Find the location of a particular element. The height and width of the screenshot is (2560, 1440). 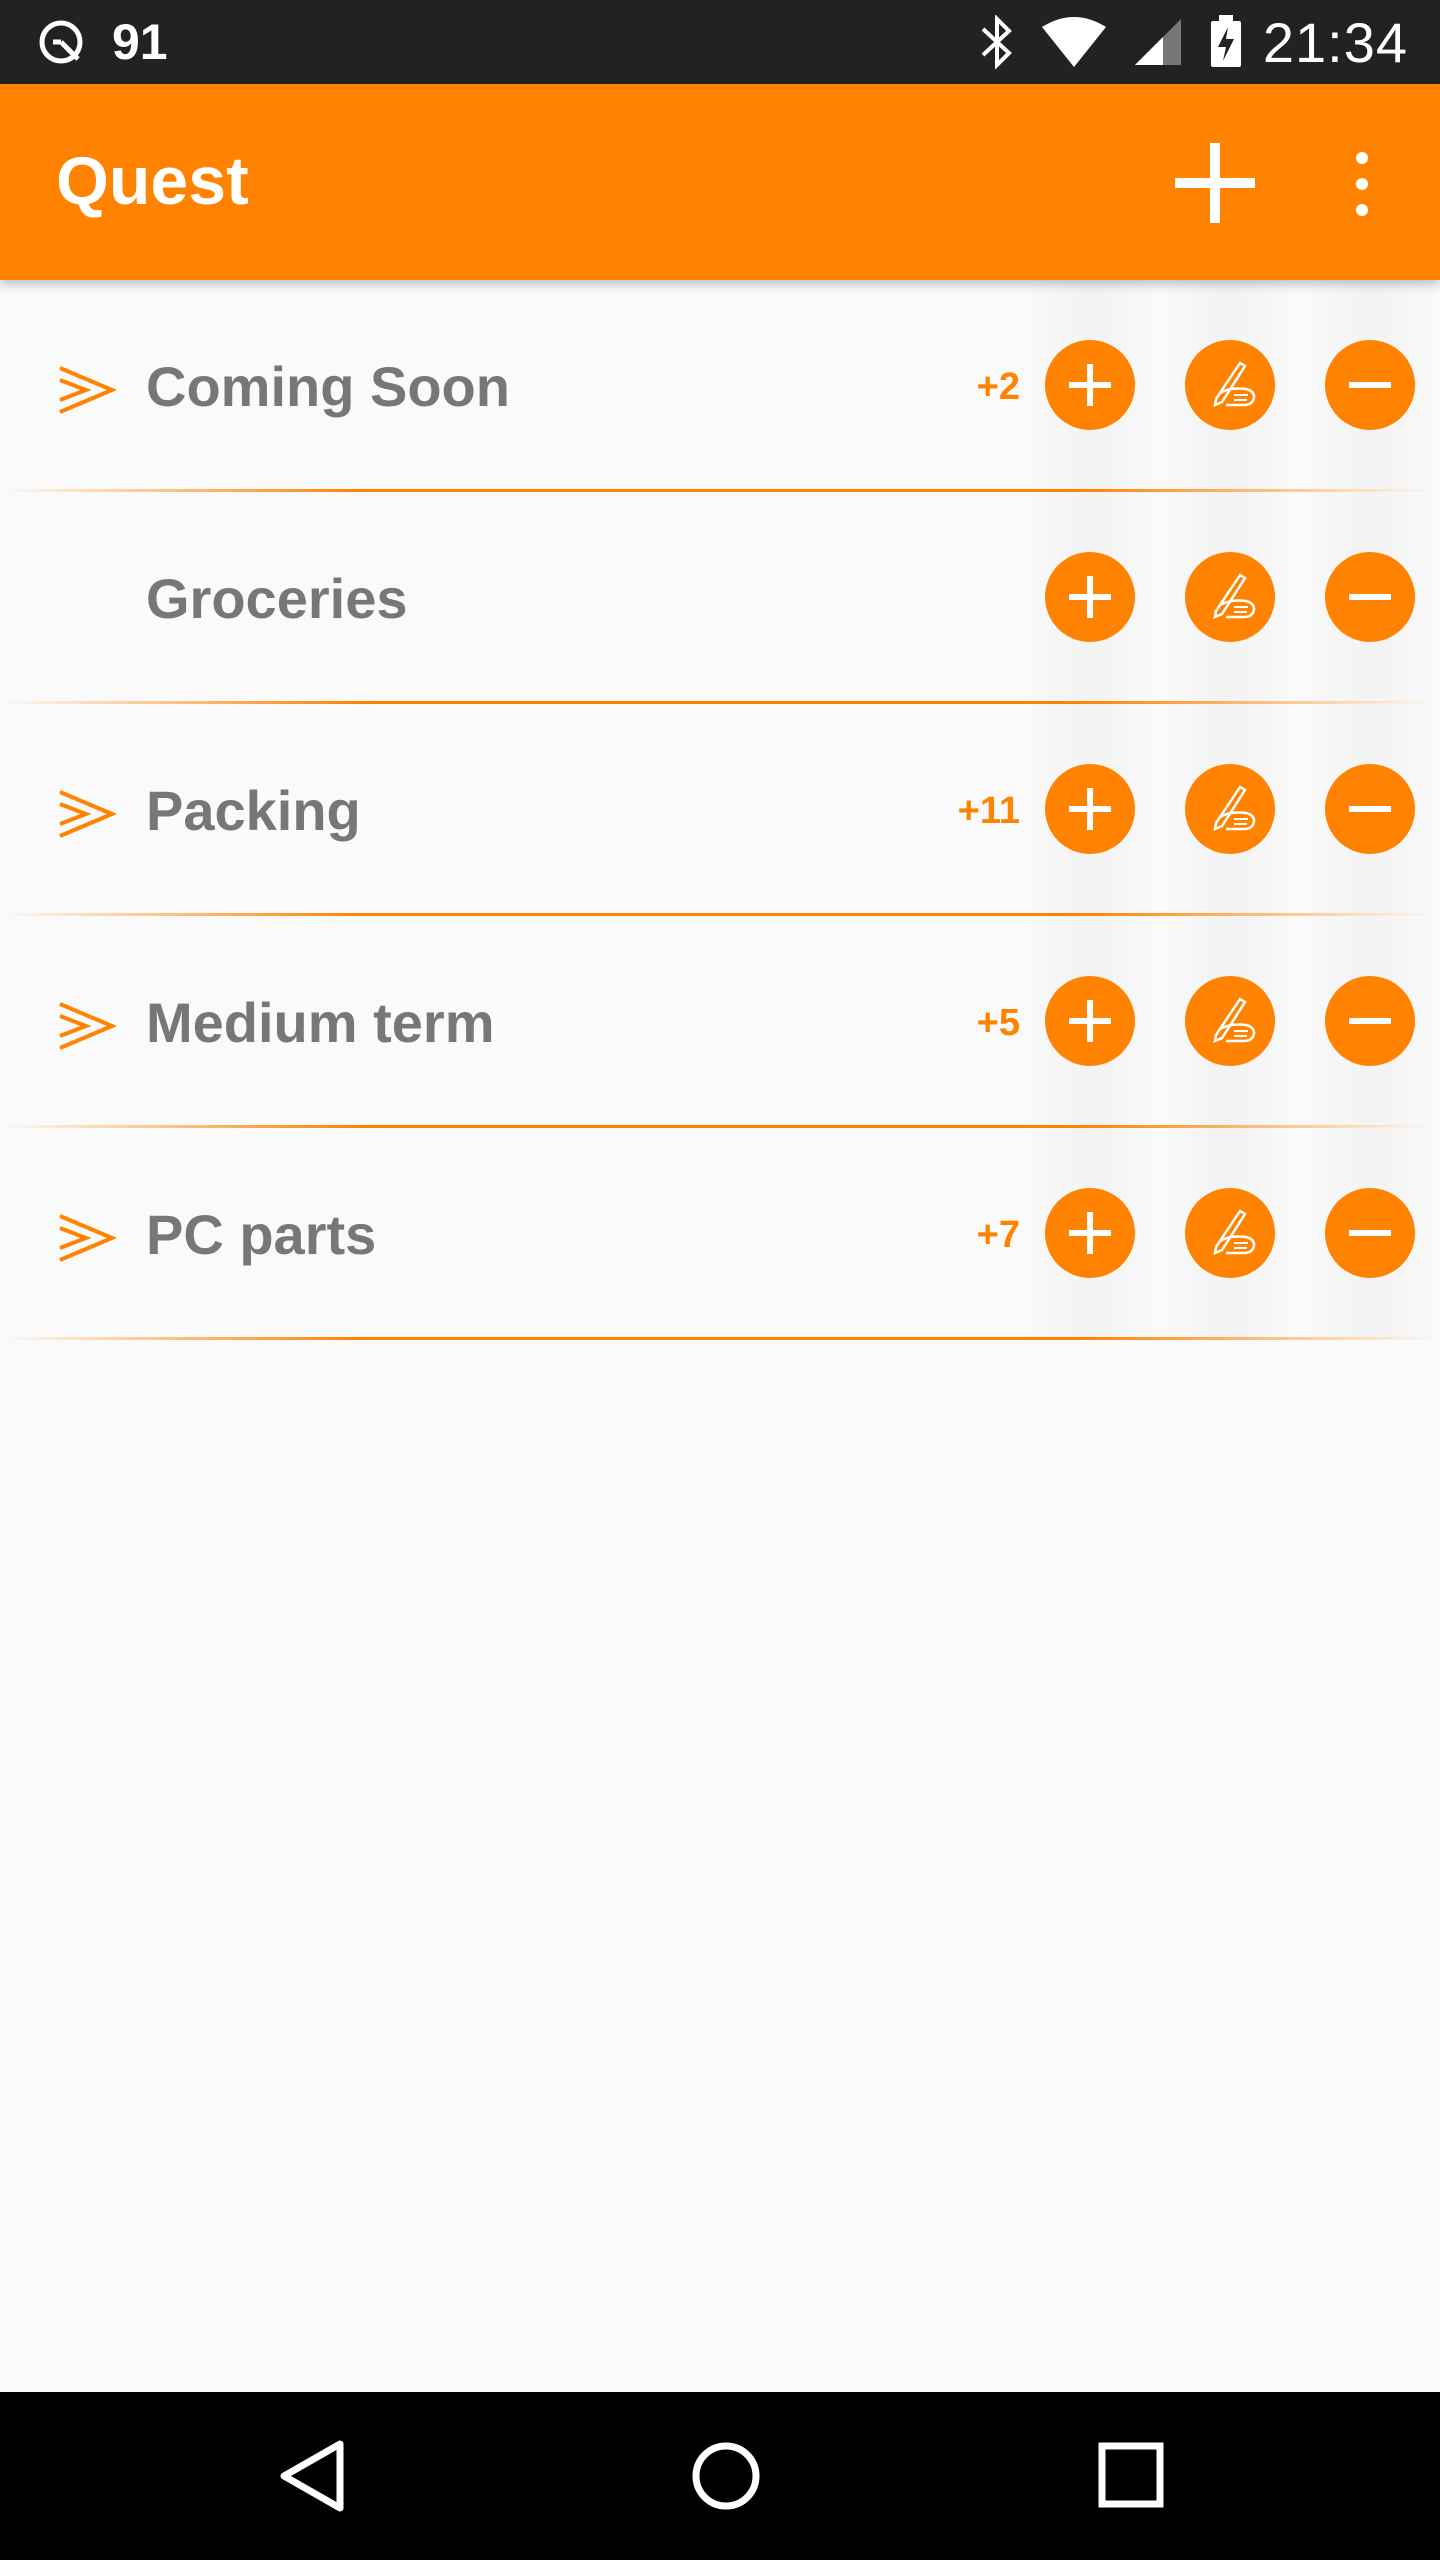

status-right: 21:34 is located at coordinates (1180, 42).